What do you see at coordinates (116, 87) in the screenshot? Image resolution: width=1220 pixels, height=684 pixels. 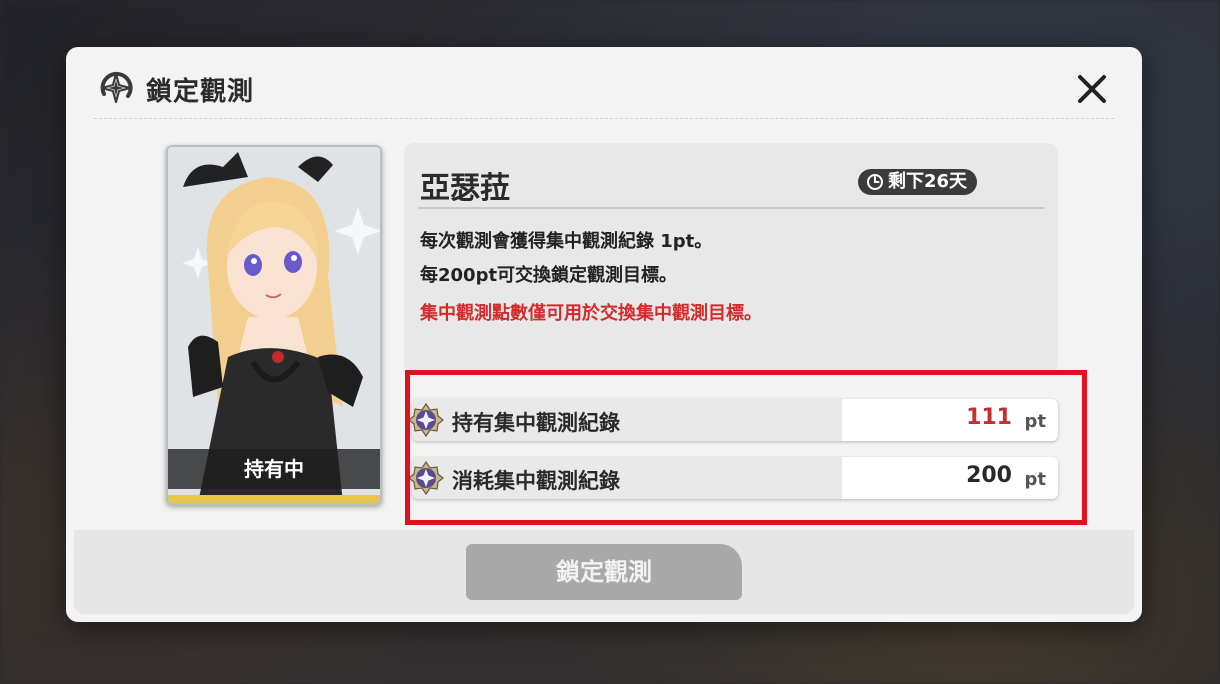 I see `compass-star-icon` at bounding box center [116, 87].